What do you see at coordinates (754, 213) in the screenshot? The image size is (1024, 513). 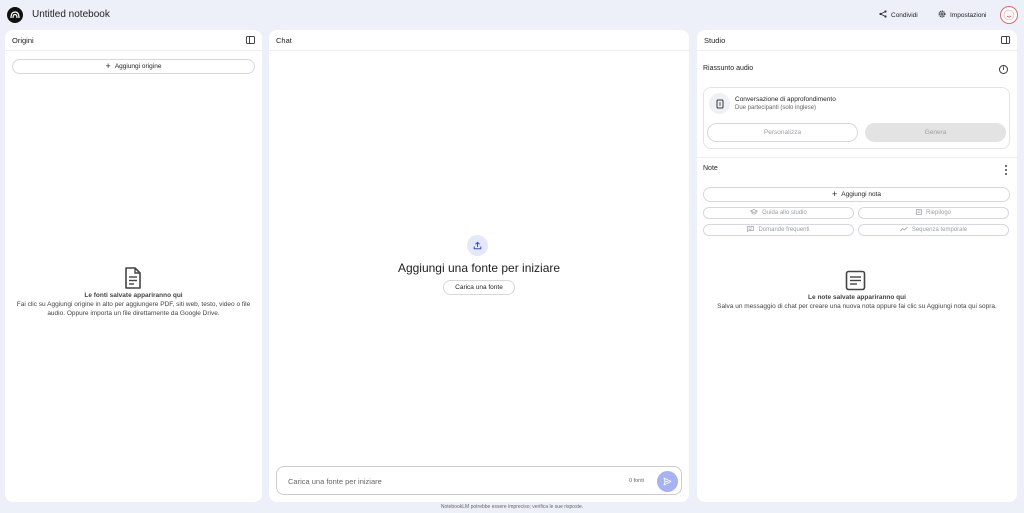 I see `graduation-cap-icon` at bounding box center [754, 213].